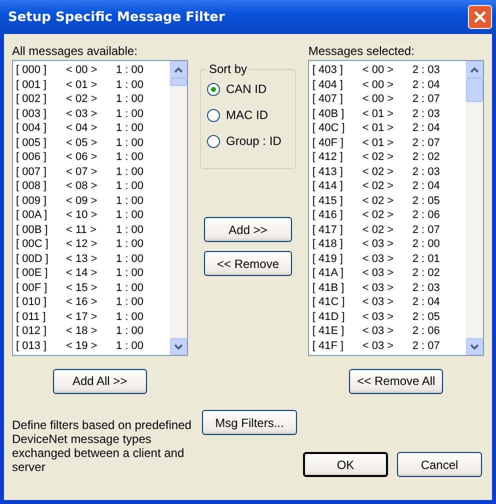  What do you see at coordinates (93, 287) in the screenshot?
I see `list-item: [ 00F ] < 15 > 1 : 00` at bounding box center [93, 287].